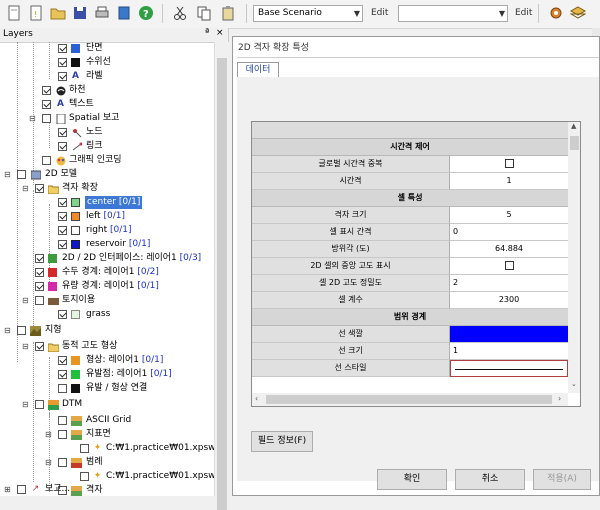 The height and width of the screenshot is (510, 600). I want to click on tree-item-ascii-grid: ASCII Grid, so click(107, 420).